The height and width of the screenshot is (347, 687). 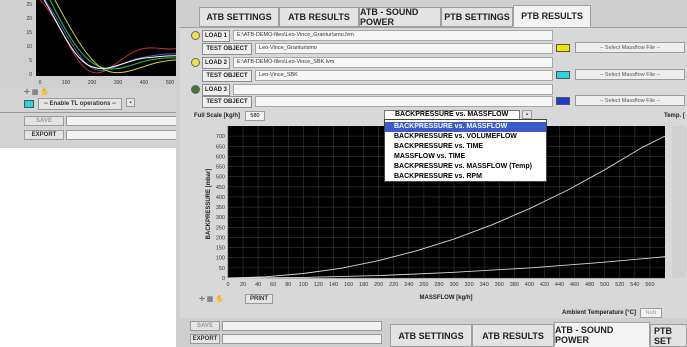 What do you see at coordinates (220, 137) in the screenshot?
I see `y-tick-label: 700` at bounding box center [220, 137].